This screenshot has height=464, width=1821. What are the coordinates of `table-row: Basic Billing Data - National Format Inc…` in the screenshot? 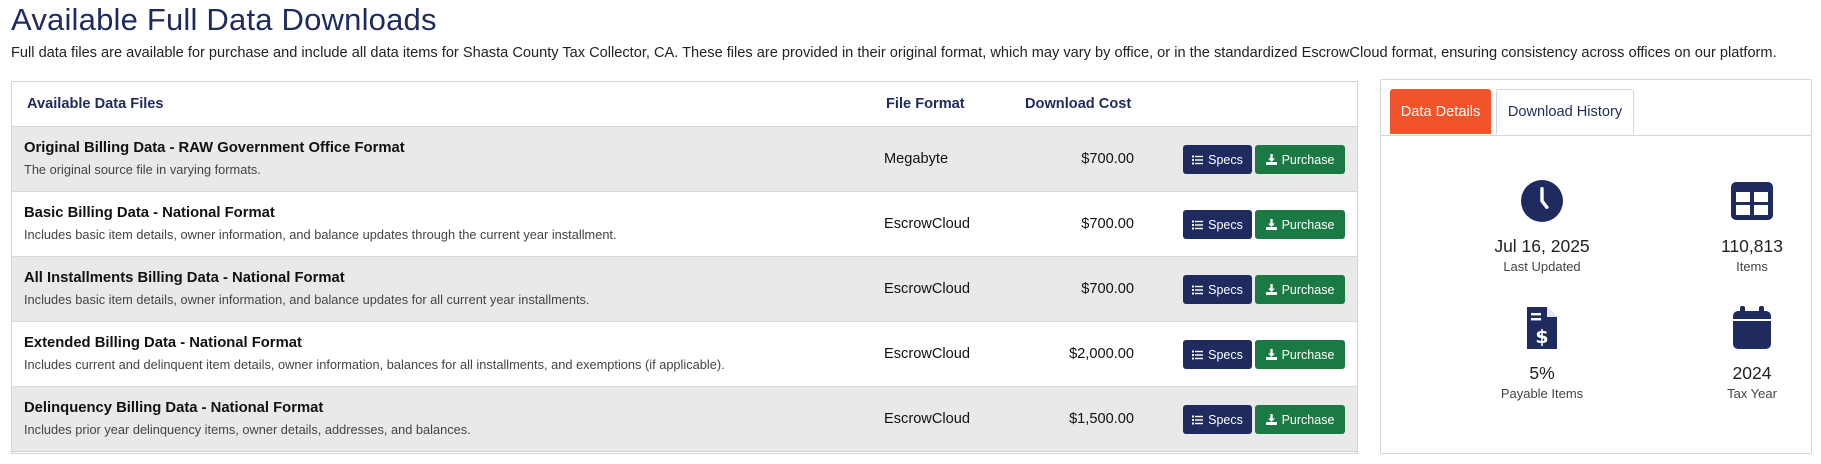 It's located at (684, 224).